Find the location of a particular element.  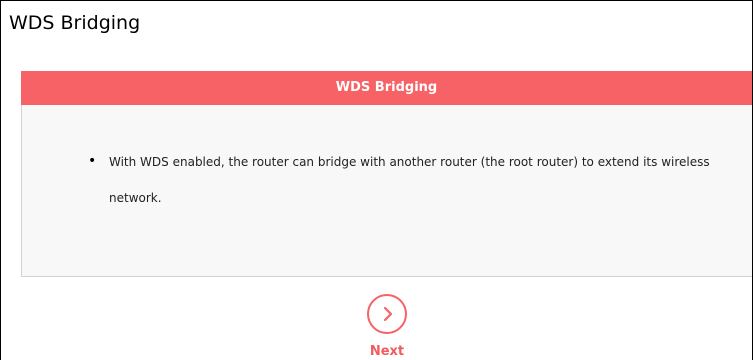

page-title: WDS Bridging is located at coordinates (75, 23).